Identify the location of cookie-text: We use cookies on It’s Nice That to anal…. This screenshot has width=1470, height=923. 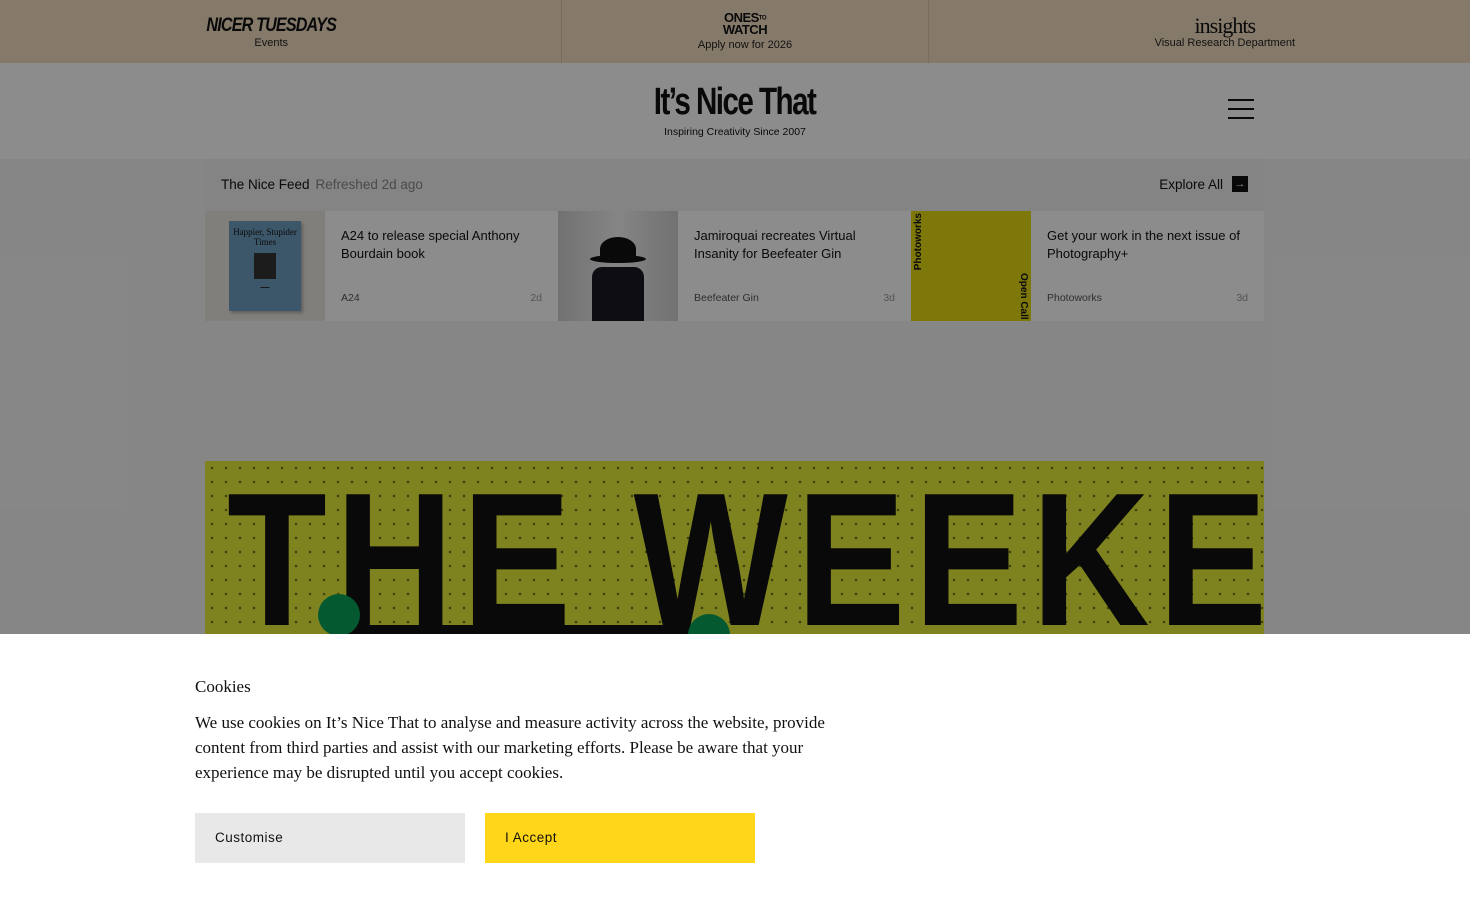
(510, 747).